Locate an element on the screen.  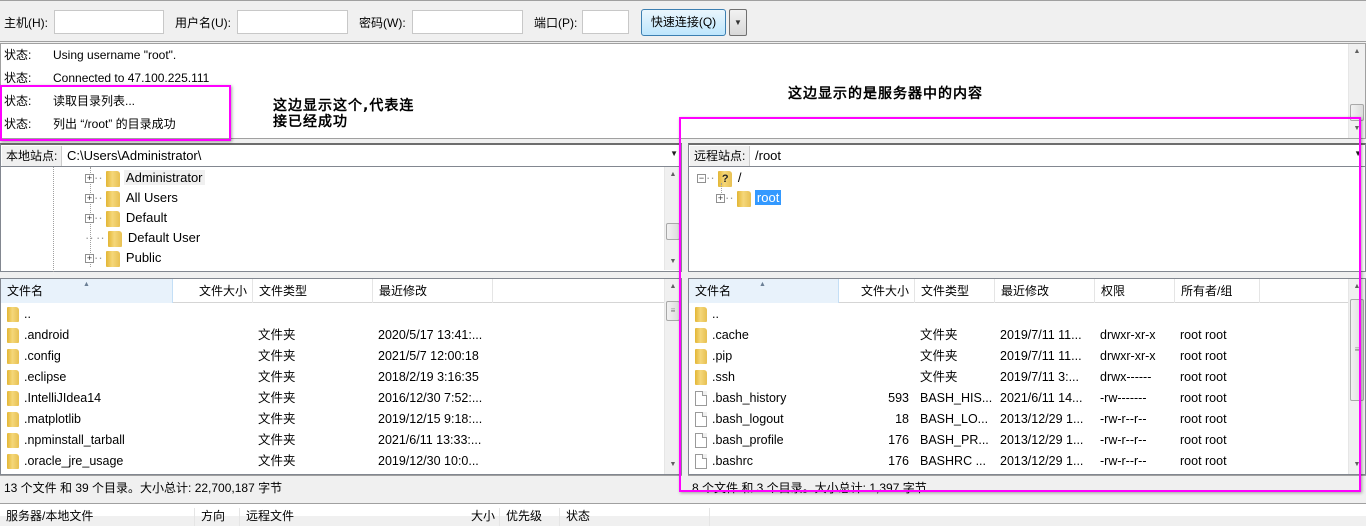
column-header-modified: 最近修改 is located at coordinates (433, 291).